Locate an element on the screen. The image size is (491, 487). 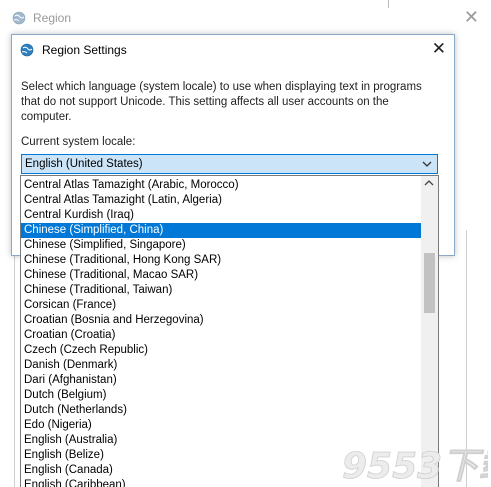
current-locale-label: Current system locale: is located at coordinates (78, 142).